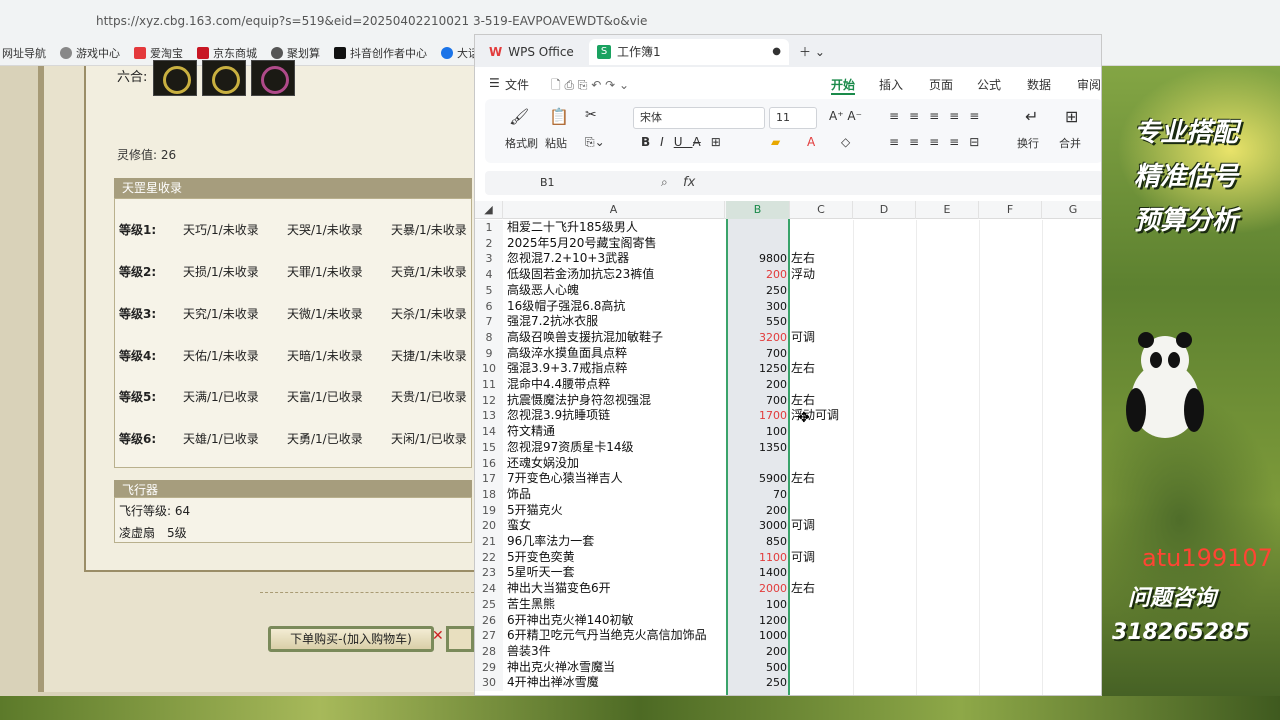 The height and width of the screenshot is (720, 1280). I want to click on fill-color-icon: ▰, so click(775, 142).